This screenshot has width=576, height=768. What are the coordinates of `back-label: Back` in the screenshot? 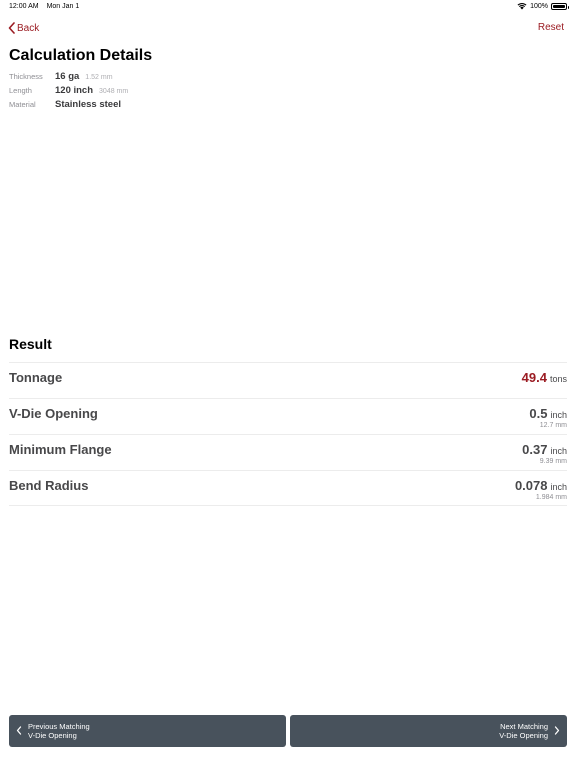 It's located at (28, 28).